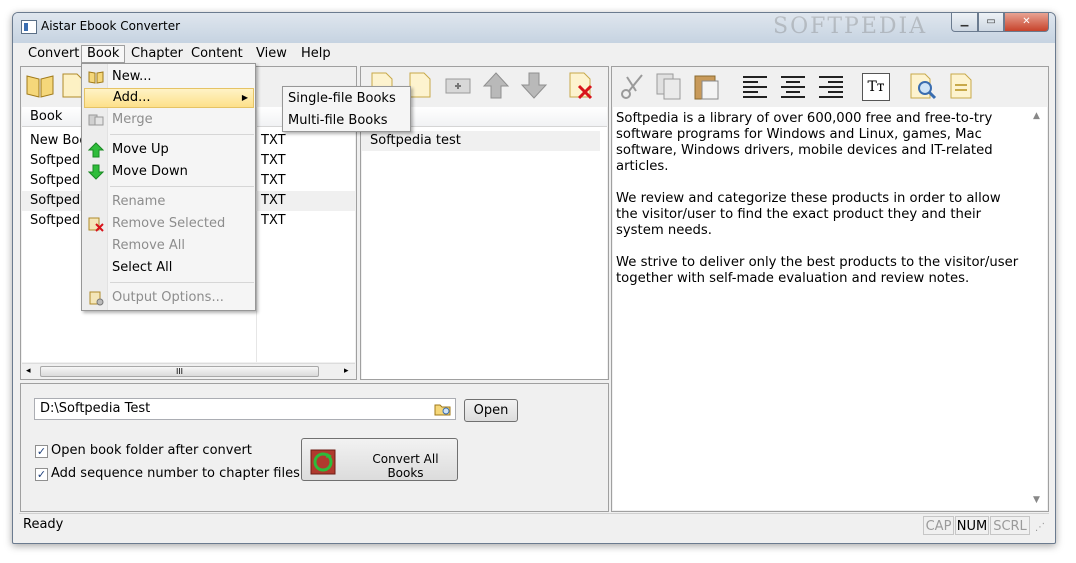 This screenshot has width=1076, height=563. What do you see at coordinates (793, 86) in the screenshot?
I see `align-center-icon` at bounding box center [793, 86].